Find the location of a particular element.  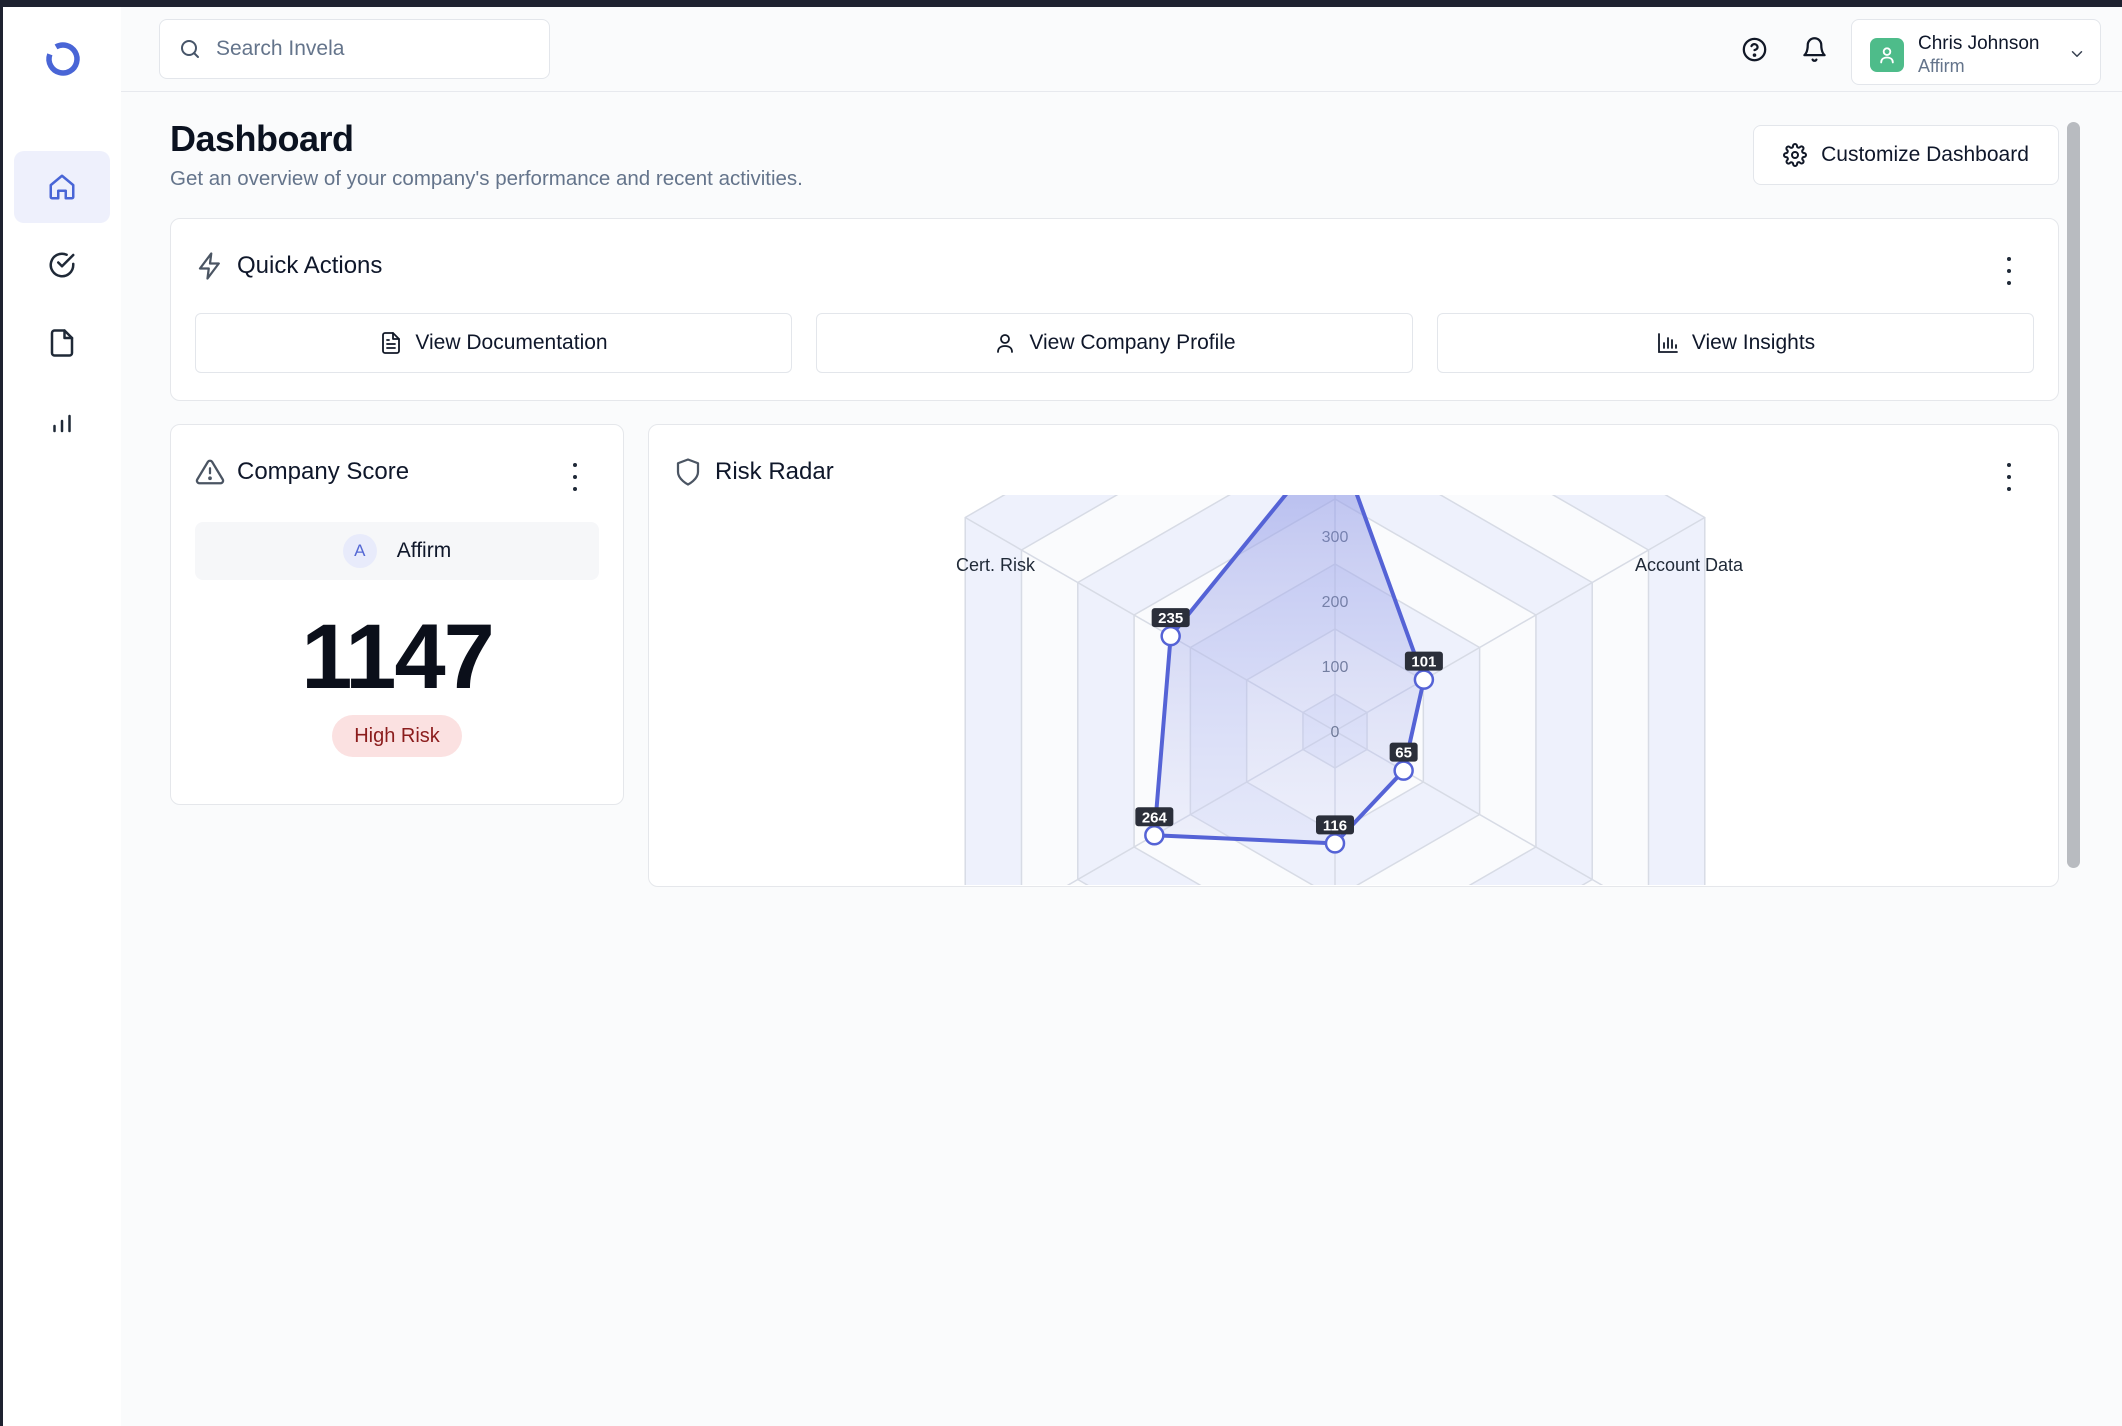

company-score-header: Company Score is located at coordinates (302, 472).